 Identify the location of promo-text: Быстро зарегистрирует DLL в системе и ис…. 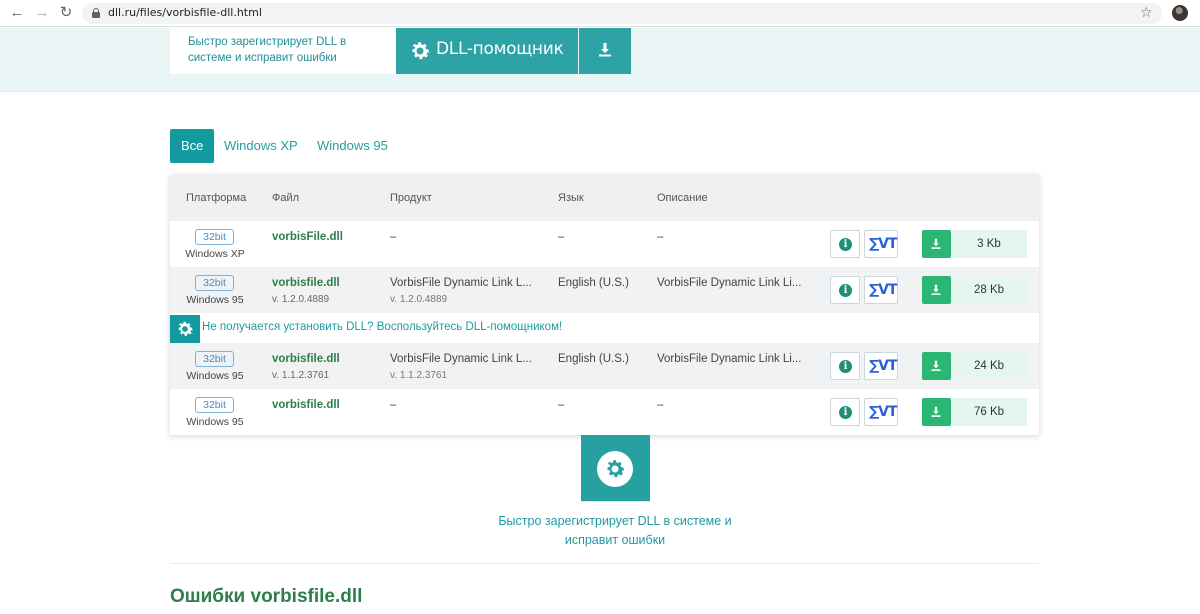
(267, 50).